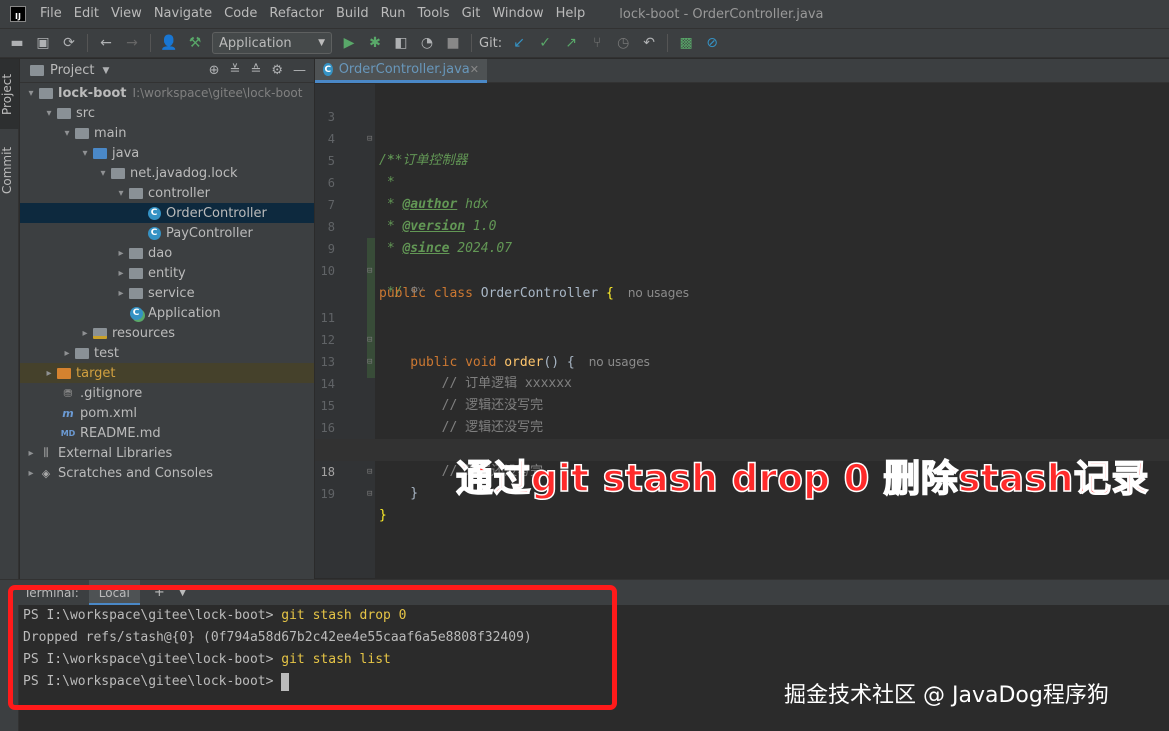 The image size is (1169, 731). Describe the element at coordinates (9, 94) in the screenshot. I see `stripe-tab-project: Project` at that location.